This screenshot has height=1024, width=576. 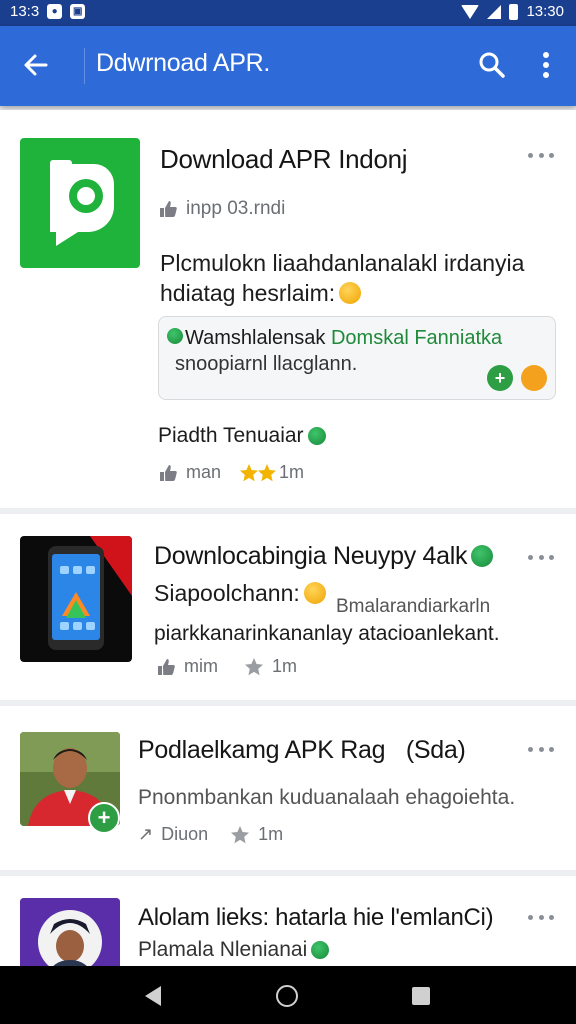 What do you see at coordinates (288, 66) in the screenshot?
I see `app-bar: Ddwrnoad APR.` at bounding box center [288, 66].